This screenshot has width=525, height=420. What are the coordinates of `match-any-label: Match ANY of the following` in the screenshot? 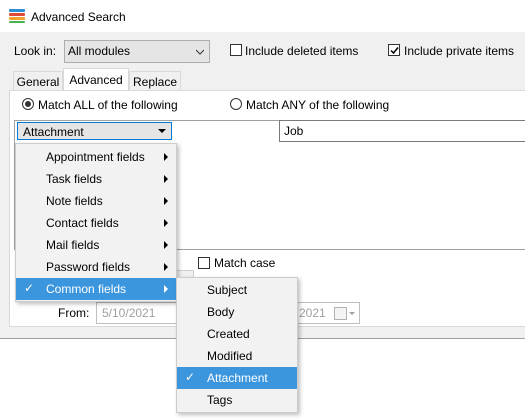 It's located at (318, 105).